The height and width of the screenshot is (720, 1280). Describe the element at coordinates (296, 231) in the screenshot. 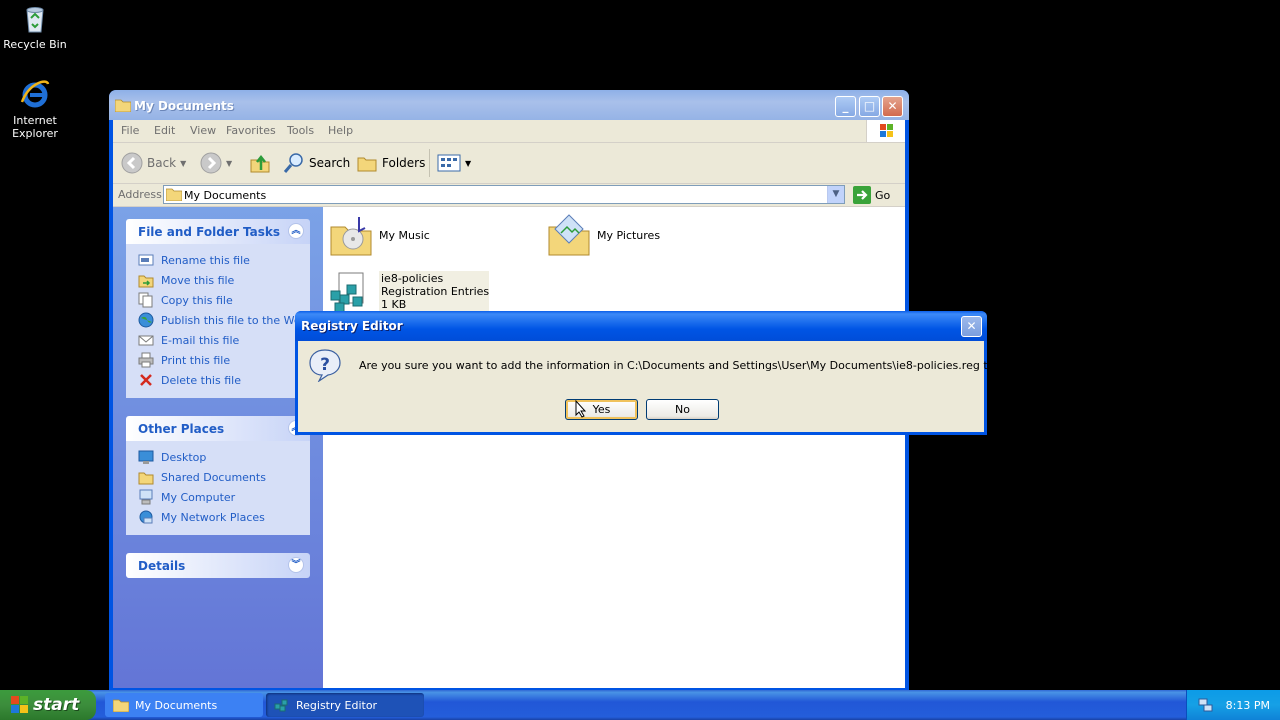

I see `collapse-chevron-icon: ︽` at that location.